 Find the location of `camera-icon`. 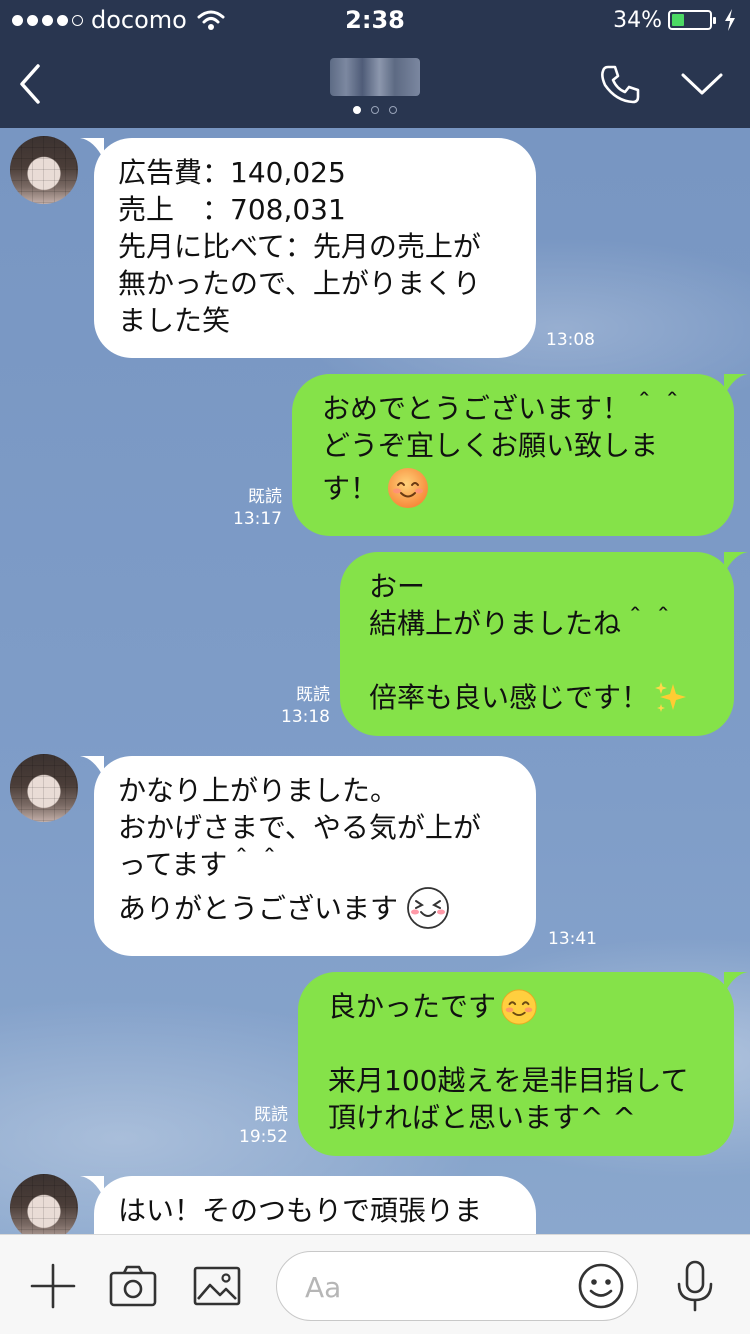

camera-icon is located at coordinates (133, 1286).